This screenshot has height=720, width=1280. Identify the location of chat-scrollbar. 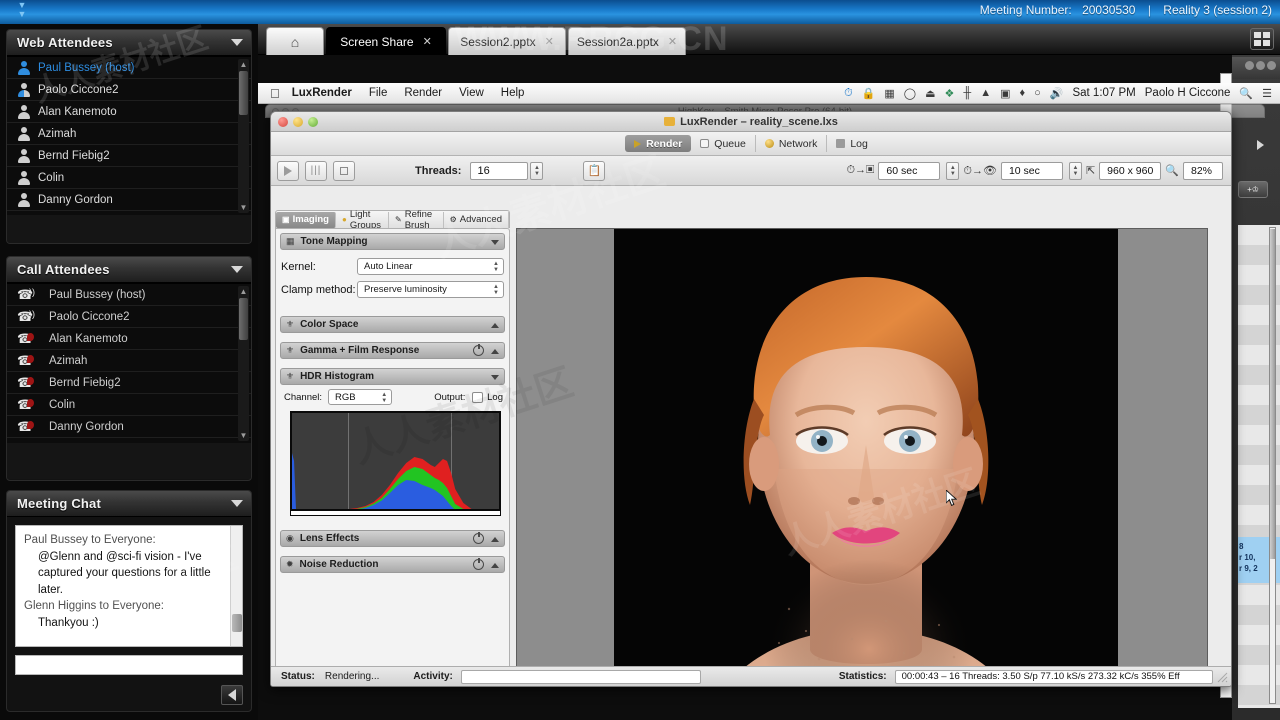
(236, 586).